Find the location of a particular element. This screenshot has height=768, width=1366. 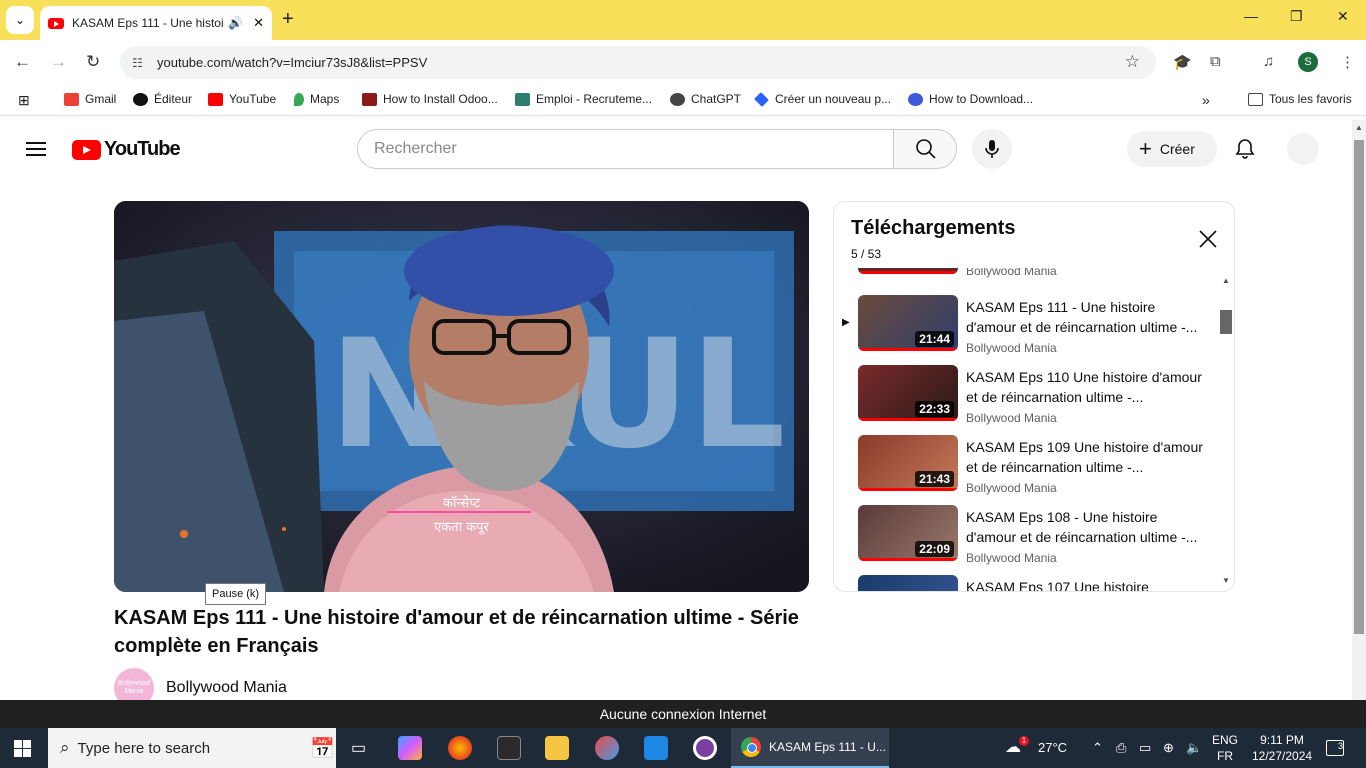

battery-icon: ▭ is located at coordinates (1145, 748).